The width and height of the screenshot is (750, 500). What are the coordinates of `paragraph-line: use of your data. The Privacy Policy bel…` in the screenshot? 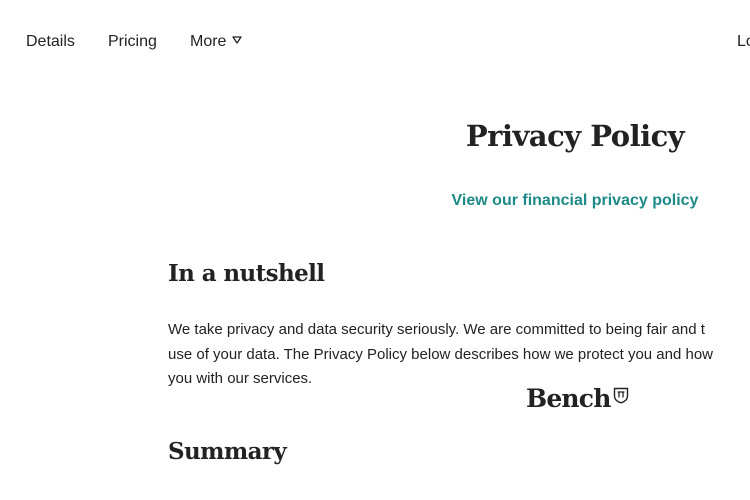 It's located at (441, 354).